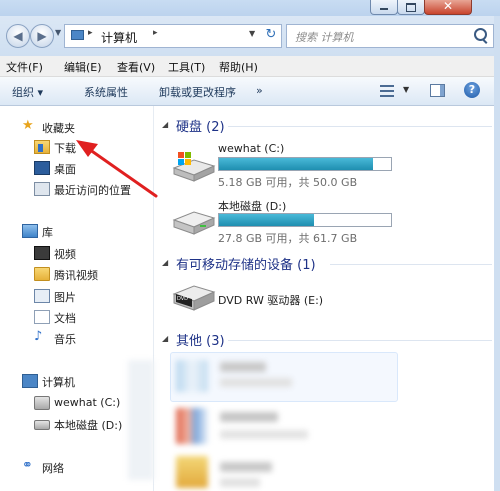 This screenshot has width=500, height=491. I want to click on nav-label: 本地磁盘 (D:), so click(88, 425).